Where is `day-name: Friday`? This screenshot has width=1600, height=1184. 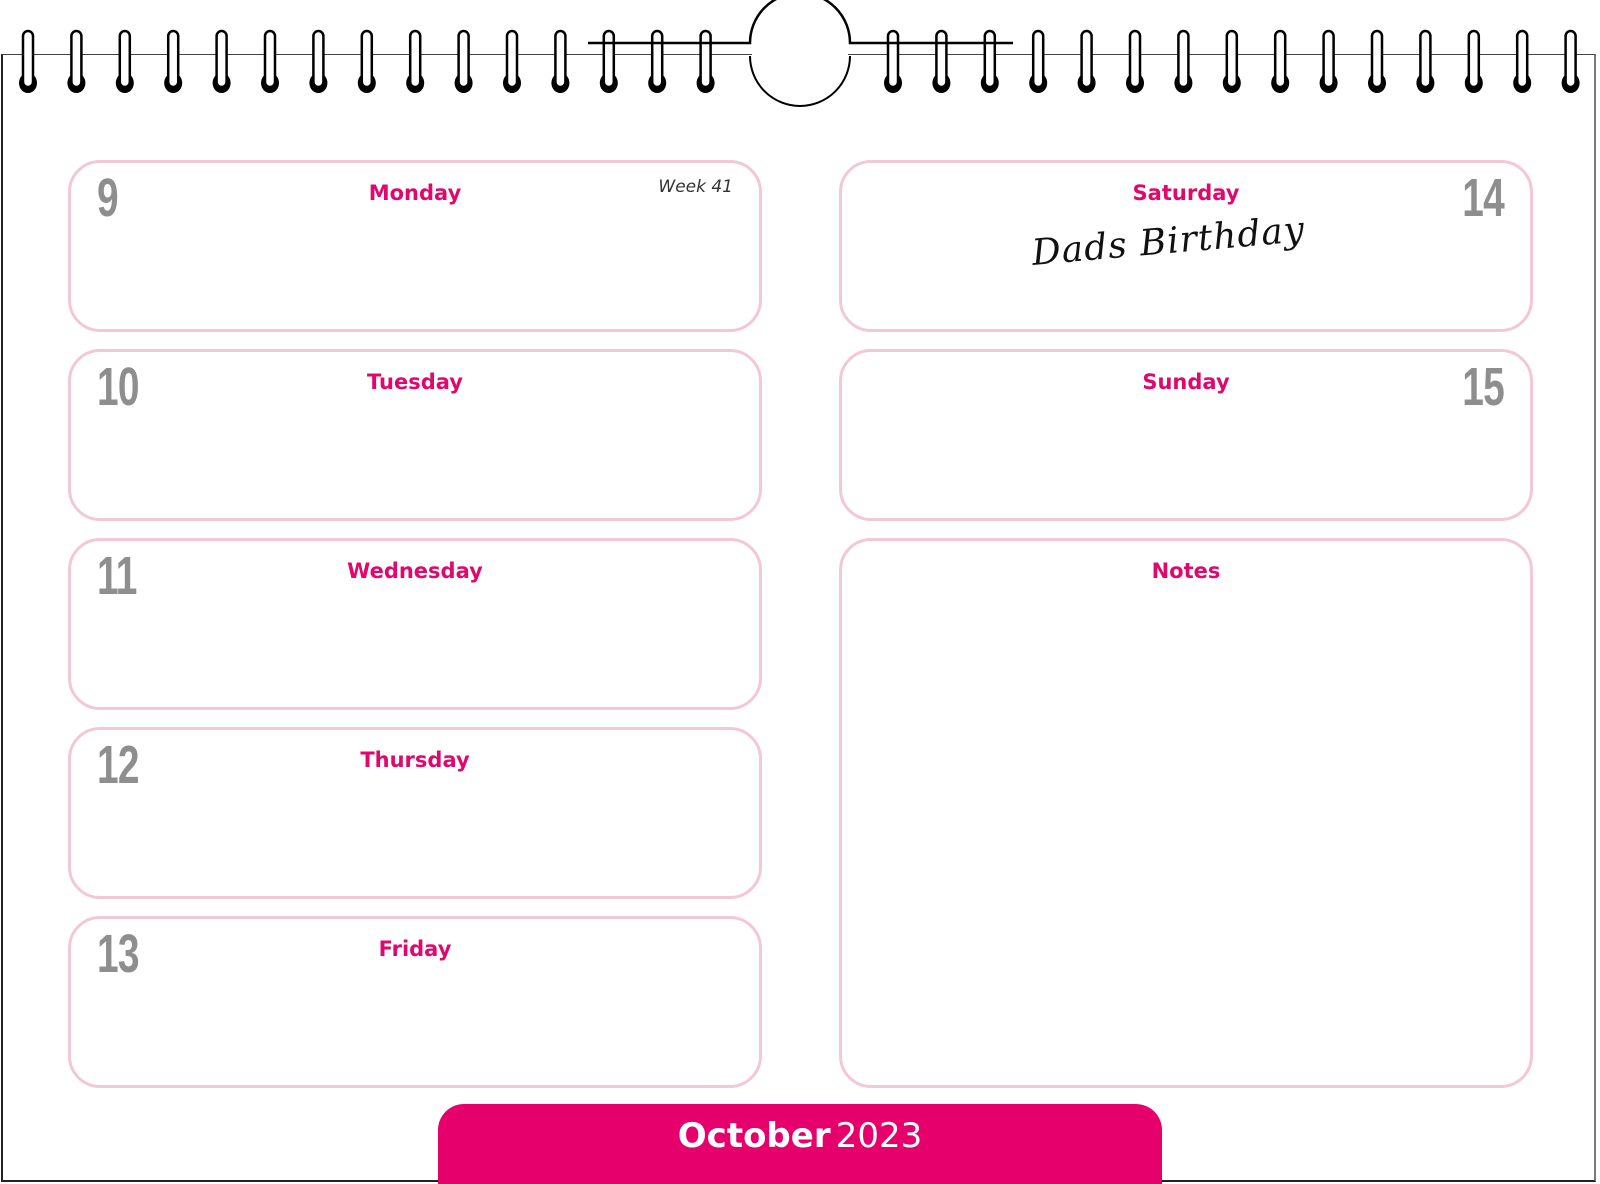
day-name: Friday is located at coordinates (415, 949).